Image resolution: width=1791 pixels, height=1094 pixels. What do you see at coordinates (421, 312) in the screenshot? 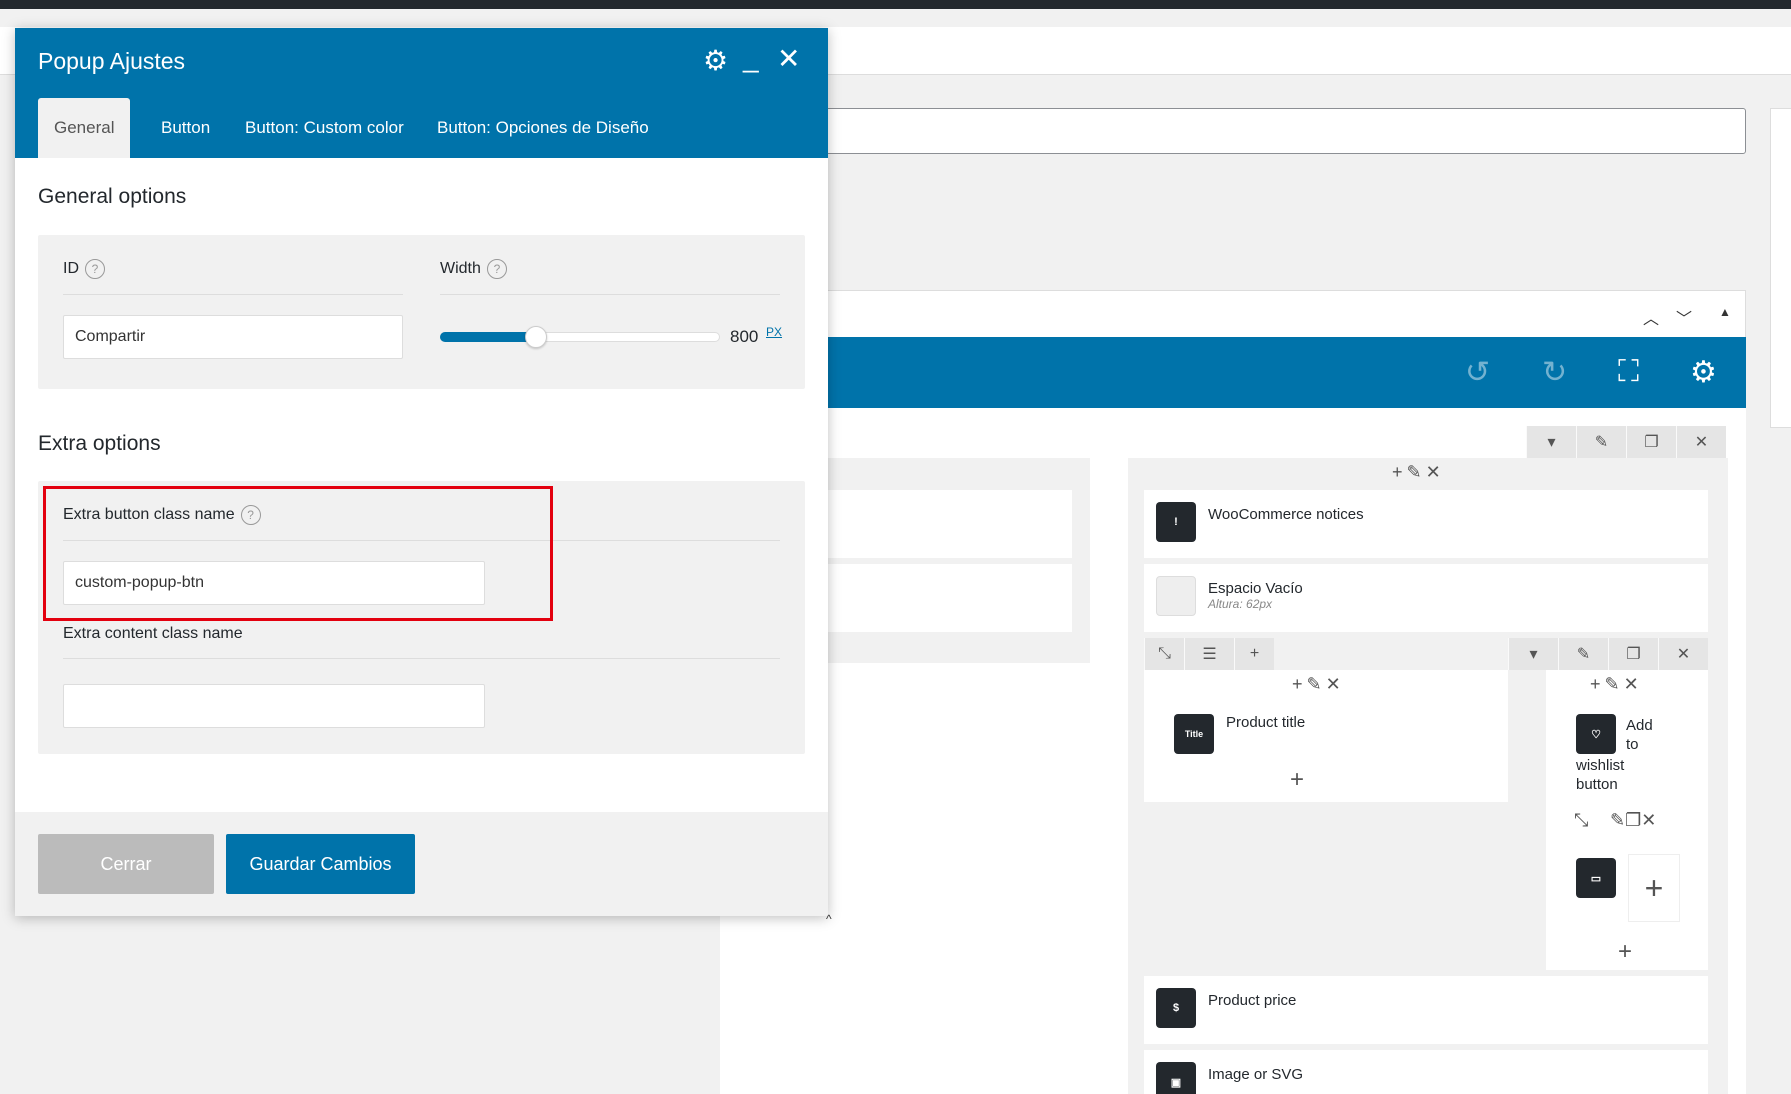
I see `general-options-panel: ID ? Width ? 800 PX` at bounding box center [421, 312].